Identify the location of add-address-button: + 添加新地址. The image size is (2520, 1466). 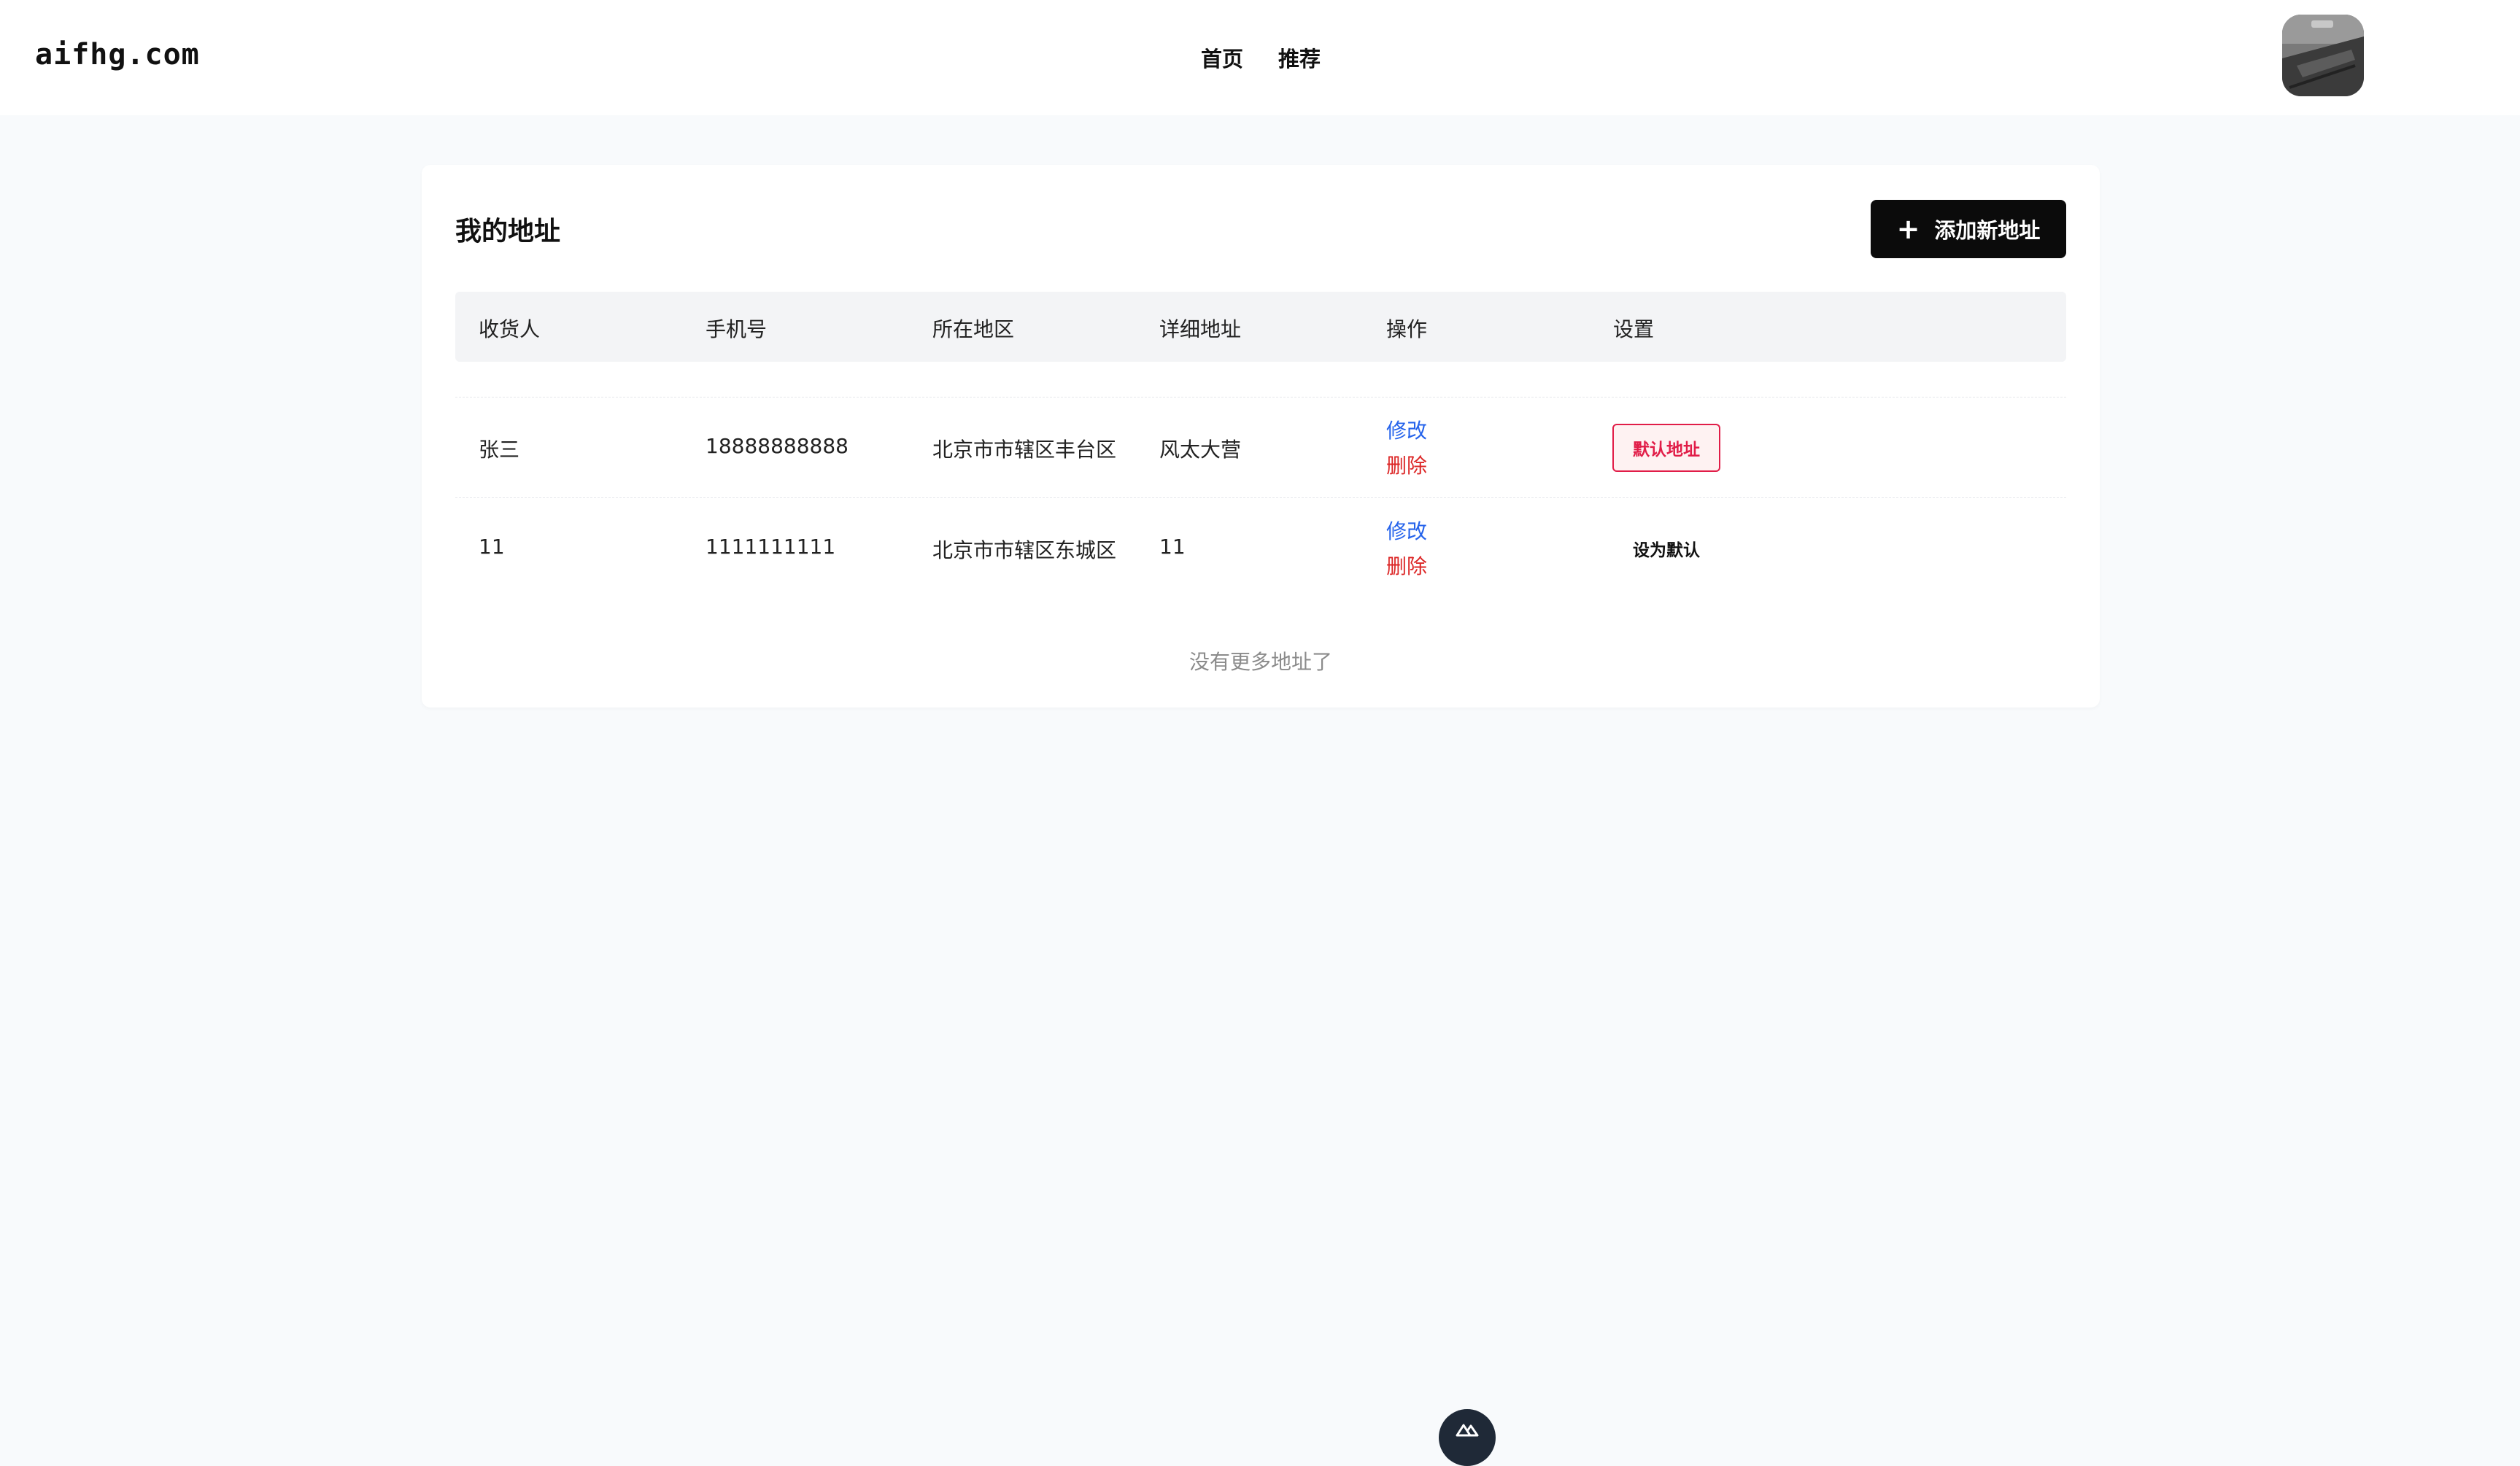
(1969, 229).